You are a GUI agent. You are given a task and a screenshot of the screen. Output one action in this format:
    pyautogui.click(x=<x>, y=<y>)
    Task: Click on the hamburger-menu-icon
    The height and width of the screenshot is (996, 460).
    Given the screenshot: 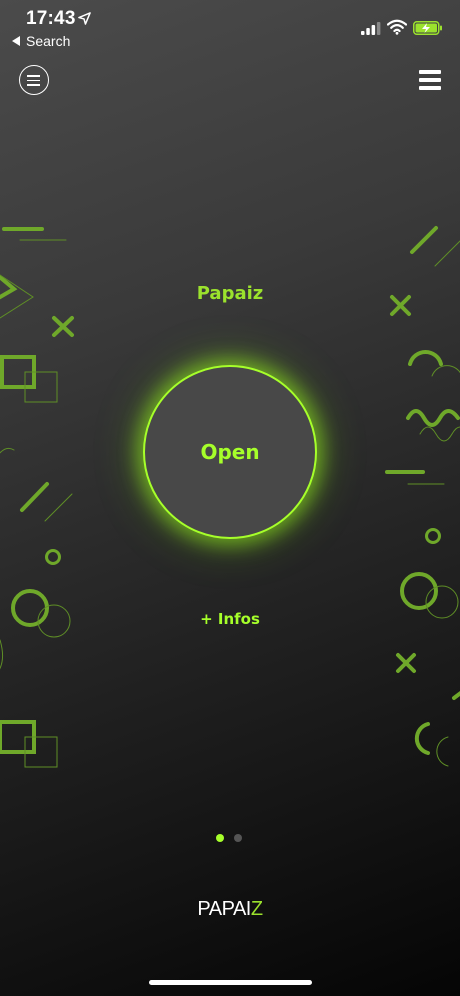 What is the action you would take?
    pyautogui.click(x=430, y=80)
    